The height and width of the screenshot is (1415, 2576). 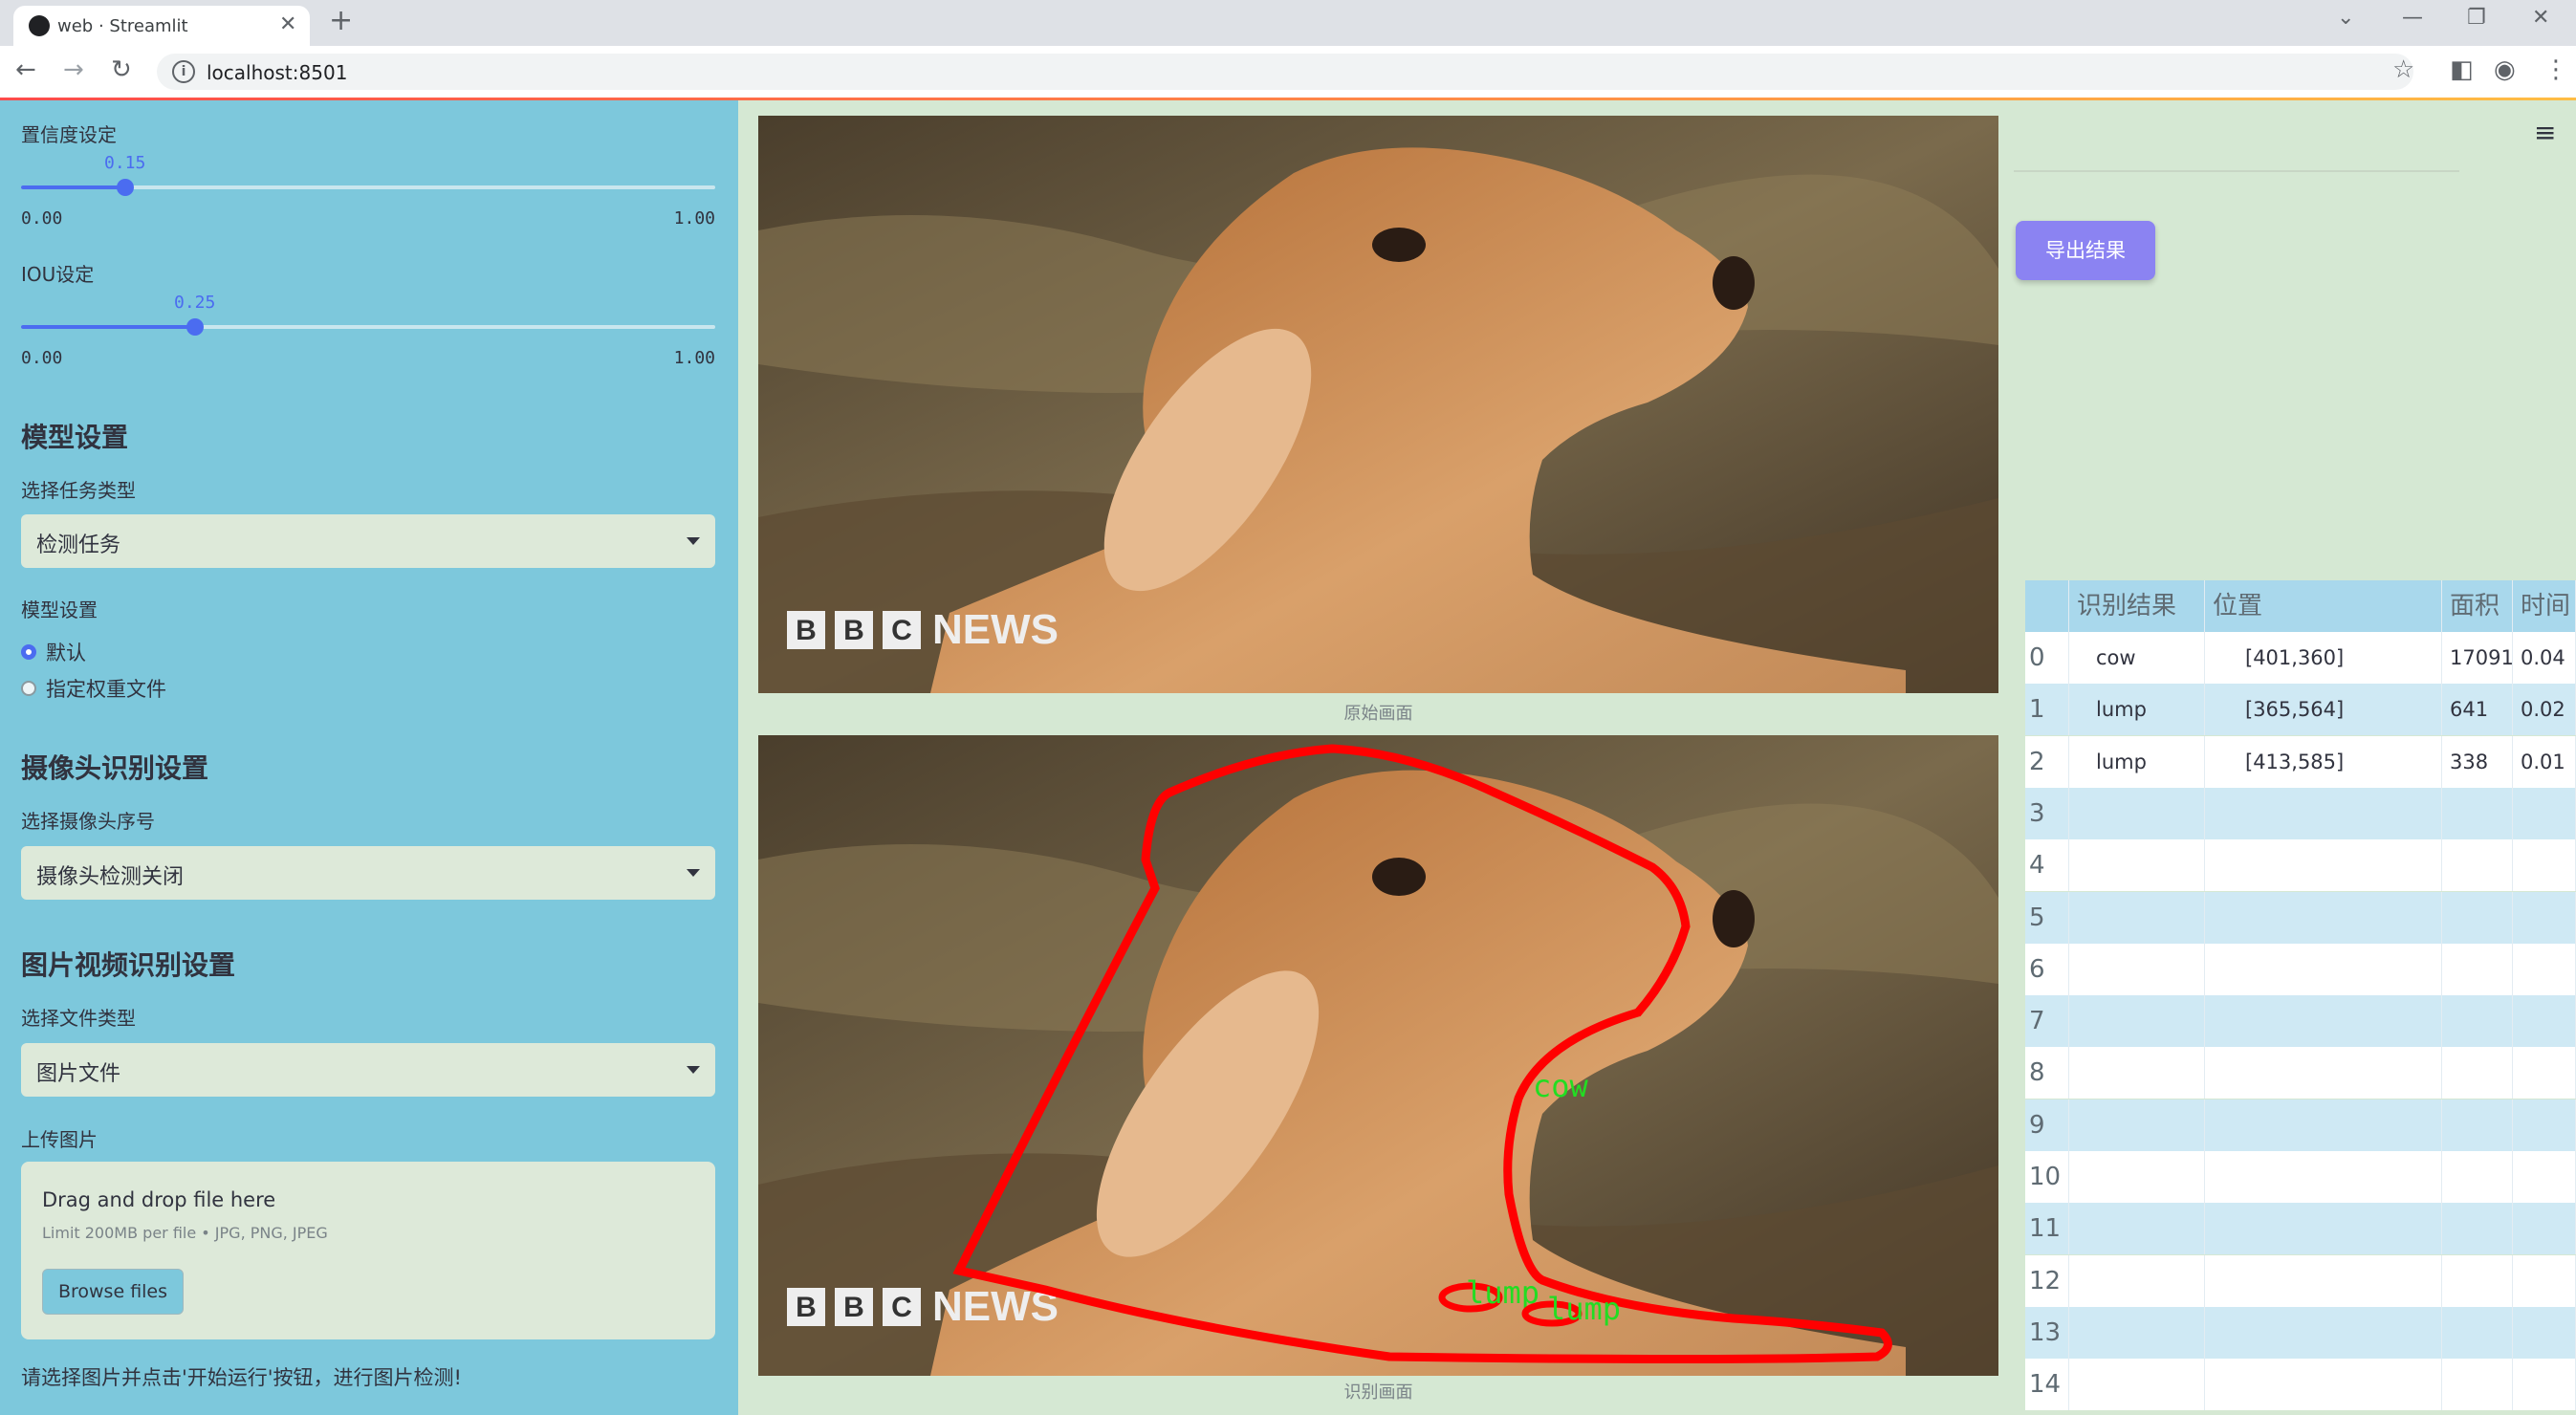 What do you see at coordinates (2476, 18) in the screenshot?
I see `restore-window-button: ❐` at bounding box center [2476, 18].